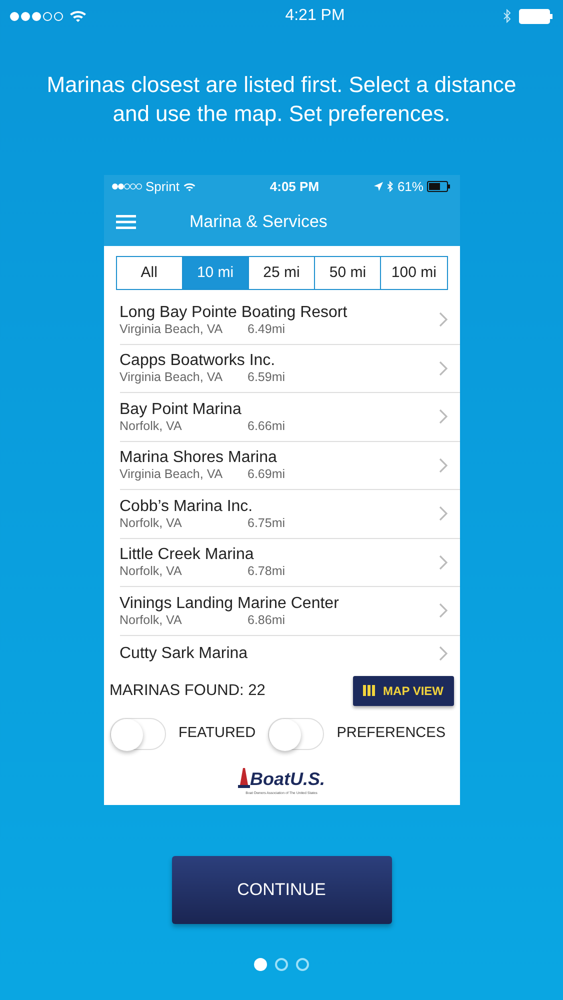  I want to click on marina-distance: 6.49mi, so click(267, 329).